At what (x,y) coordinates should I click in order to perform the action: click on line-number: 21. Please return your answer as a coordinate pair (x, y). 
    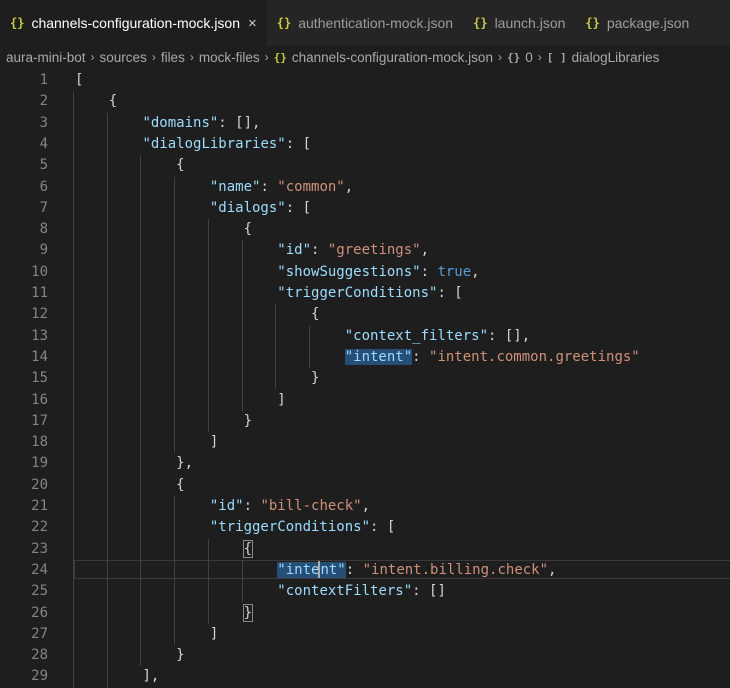
    Looking at the image, I should click on (39, 506).